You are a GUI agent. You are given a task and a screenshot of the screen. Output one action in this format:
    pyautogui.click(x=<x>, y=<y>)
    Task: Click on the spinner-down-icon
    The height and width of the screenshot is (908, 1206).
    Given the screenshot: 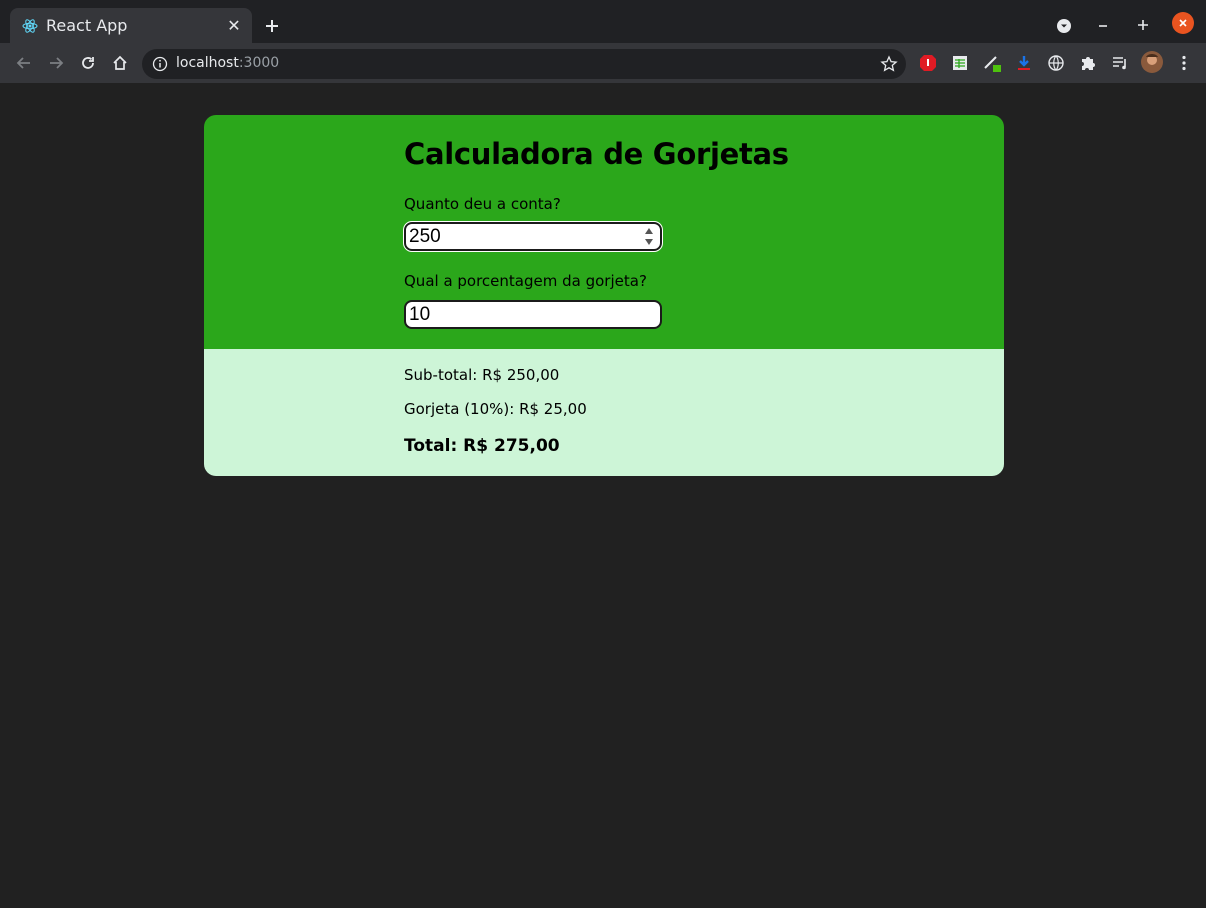 What is the action you would take?
    pyautogui.click(x=649, y=242)
    